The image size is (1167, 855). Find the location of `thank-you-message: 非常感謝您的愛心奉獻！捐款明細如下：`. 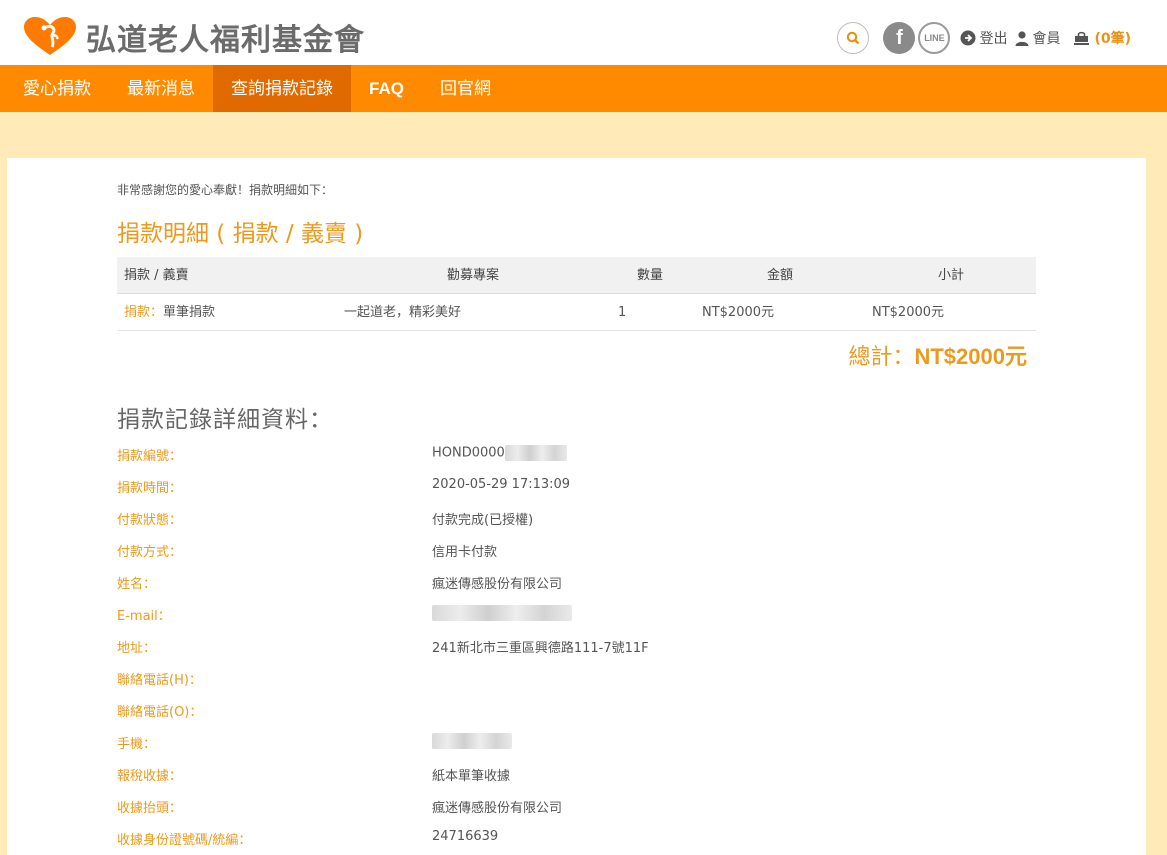

thank-you-message: 非常感謝您的愛心奉獻！捐款明細如下： is located at coordinates (225, 190).